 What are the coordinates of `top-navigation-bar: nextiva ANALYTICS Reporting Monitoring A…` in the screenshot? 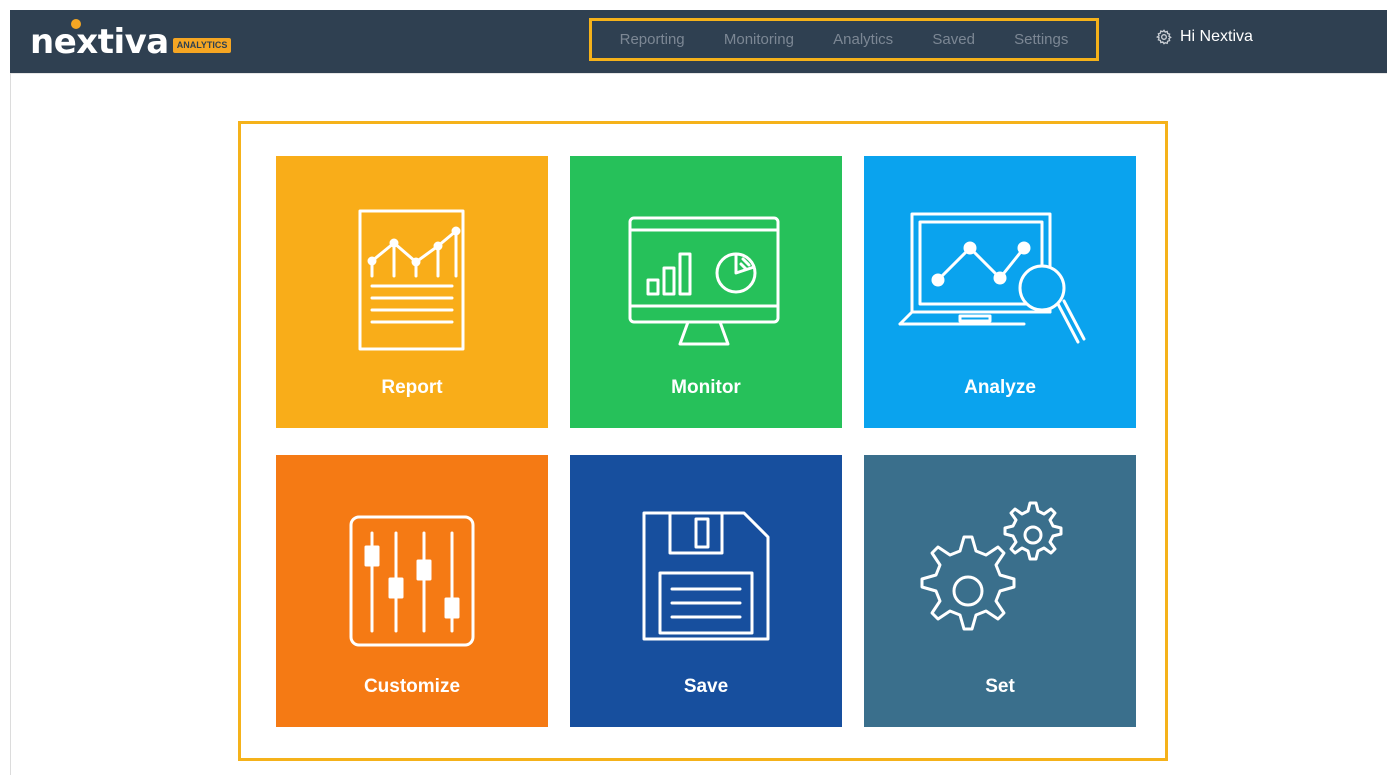 It's located at (698, 41).